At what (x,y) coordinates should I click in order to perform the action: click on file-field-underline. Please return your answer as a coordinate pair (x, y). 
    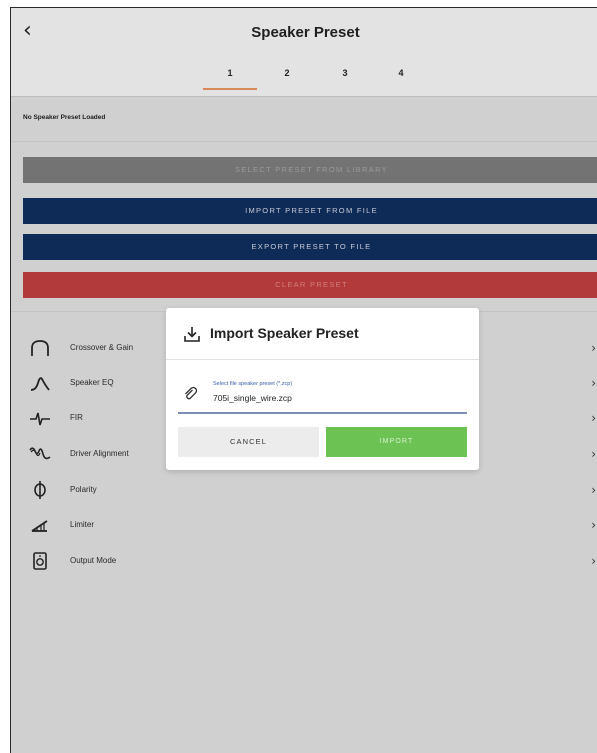
    Looking at the image, I should click on (322, 413).